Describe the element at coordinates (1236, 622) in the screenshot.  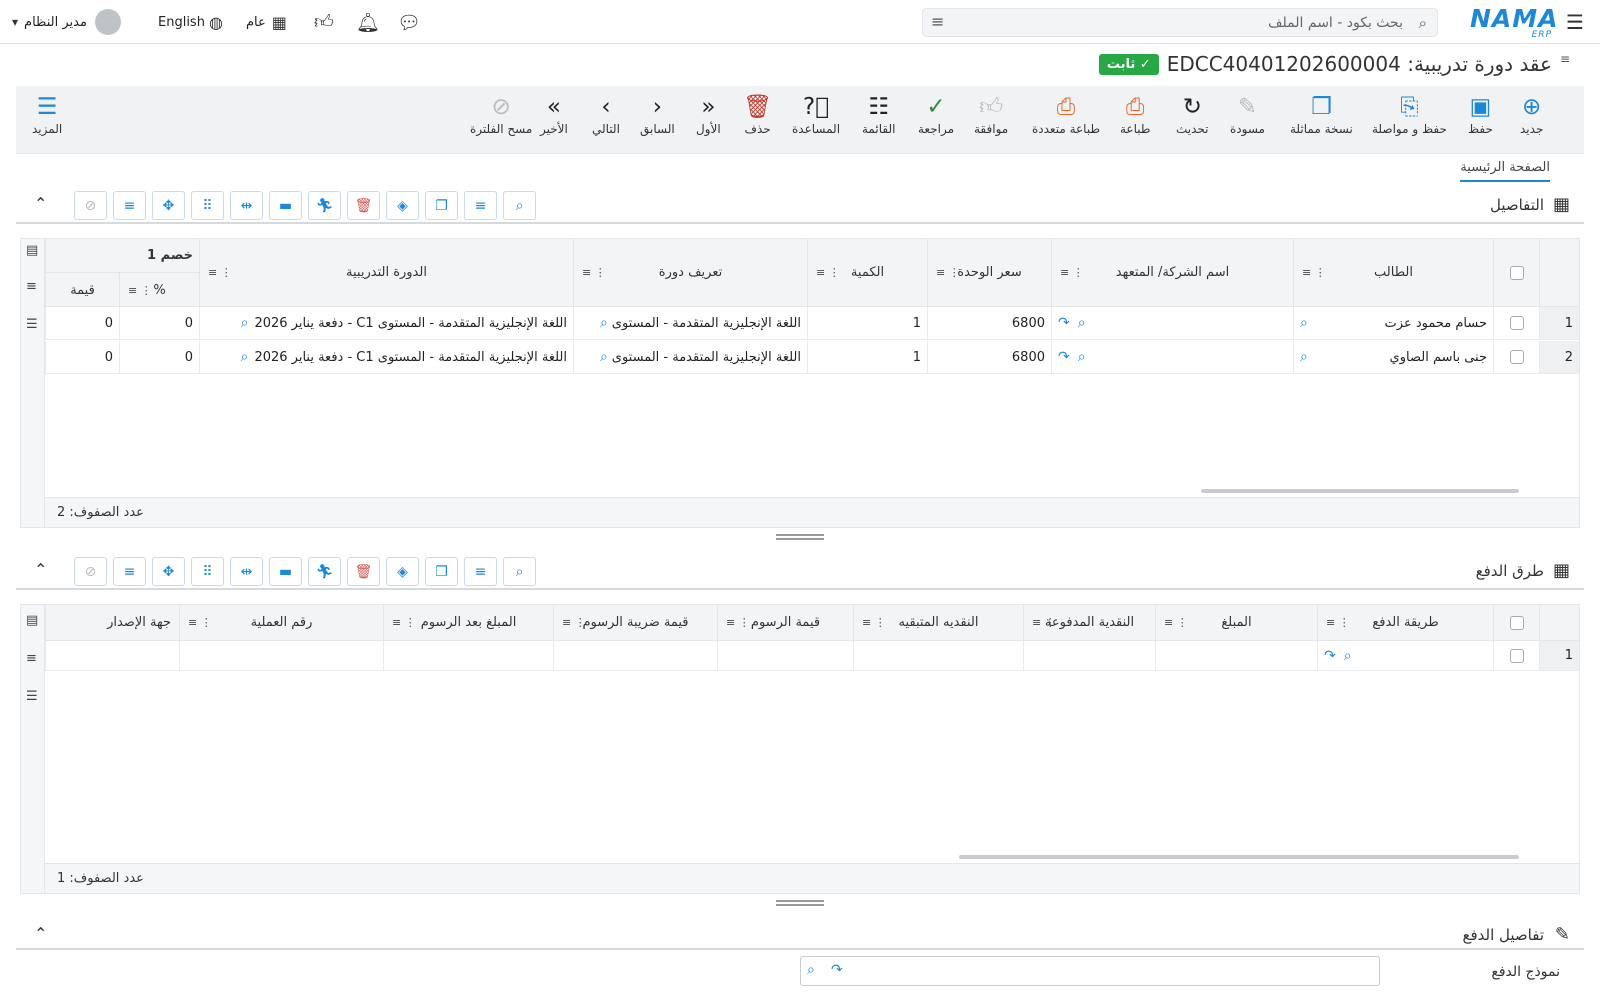
I see `col-amount: المبلغ ⋮ ≡` at that location.